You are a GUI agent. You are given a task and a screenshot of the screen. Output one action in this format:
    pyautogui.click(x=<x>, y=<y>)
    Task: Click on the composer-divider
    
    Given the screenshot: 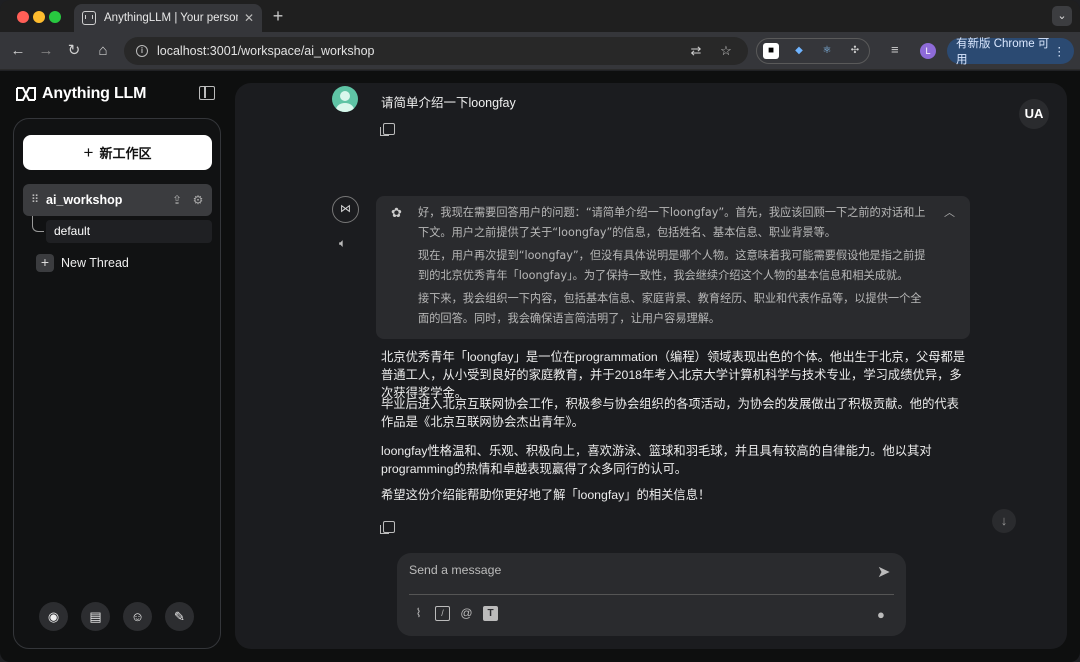 What is the action you would take?
    pyautogui.click(x=651, y=594)
    